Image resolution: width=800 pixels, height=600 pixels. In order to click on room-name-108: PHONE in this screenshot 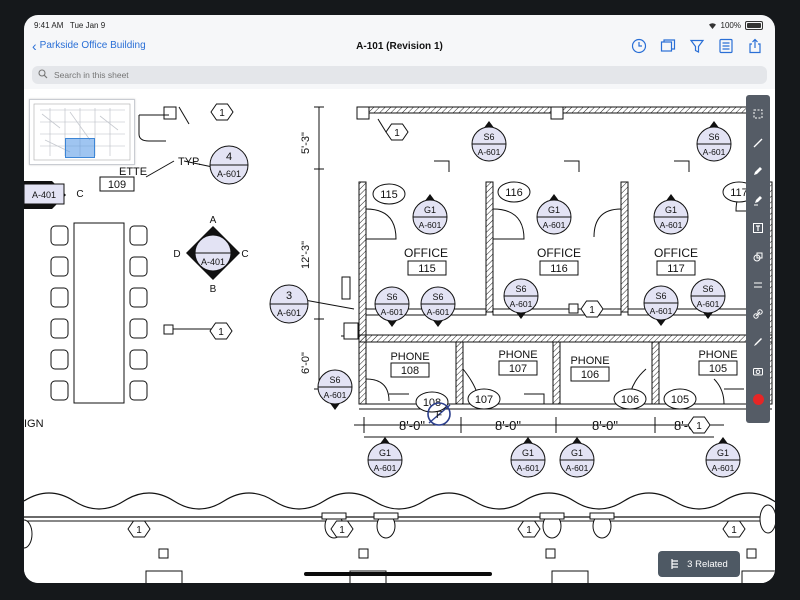, I will do `click(409, 357)`.